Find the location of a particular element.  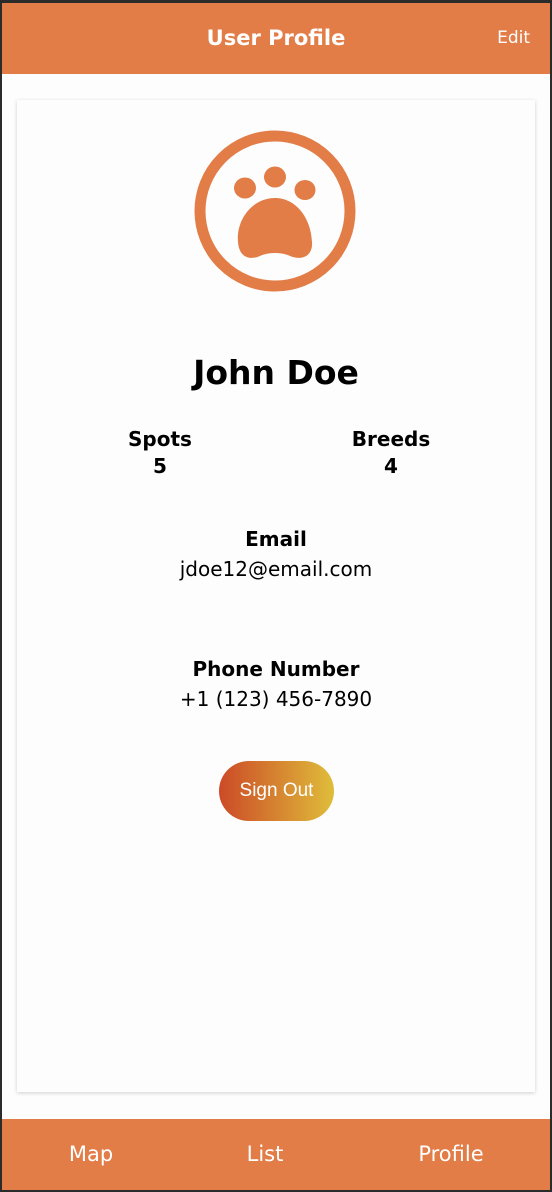

email-section: Email jdoe12@email.com is located at coordinates (276, 554).